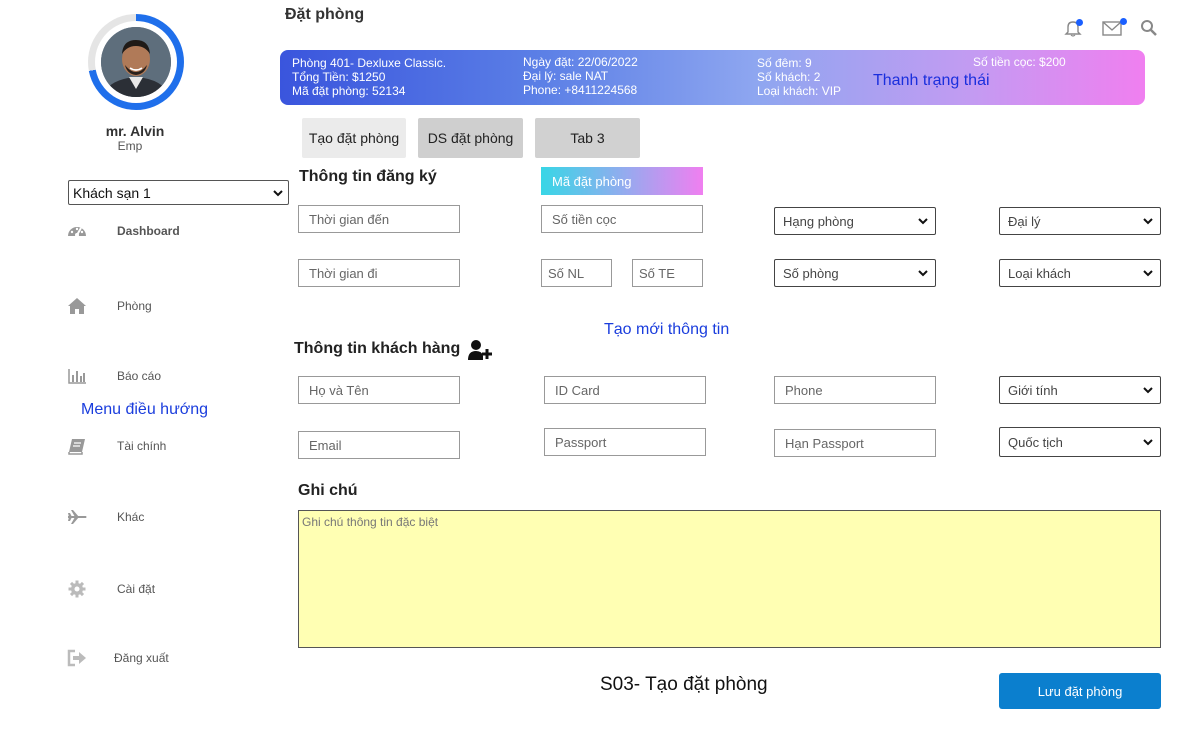 The height and width of the screenshot is (740, 1198). Describe the element at coordinates (1080, 221) in the screenshot. I see `agent-select: Đại lý` at that location.